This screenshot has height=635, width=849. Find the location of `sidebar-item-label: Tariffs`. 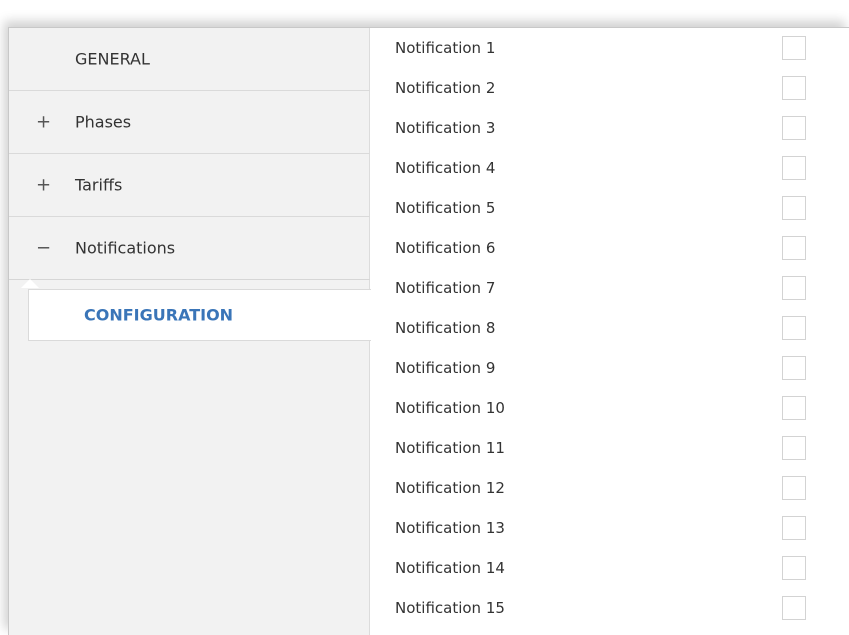

sidebar-item-label: Tariffs is located at coordinates (99, 185).